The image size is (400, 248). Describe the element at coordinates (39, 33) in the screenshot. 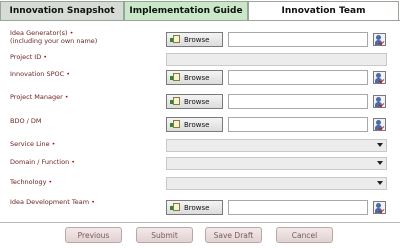

I see `idea-generators-label-text: Idea Generator(s)` at that location.